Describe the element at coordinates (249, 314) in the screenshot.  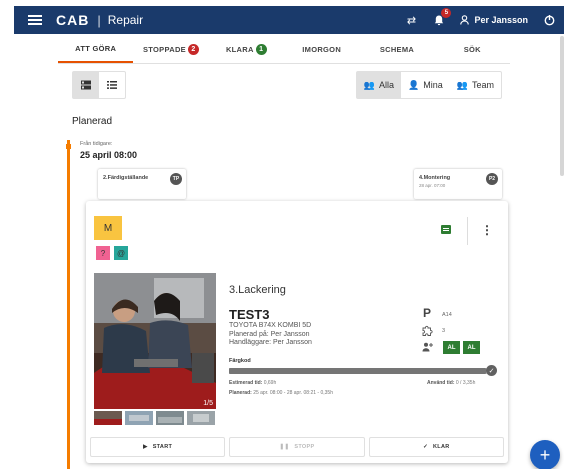
I see `order-title: TEST3` at that location.